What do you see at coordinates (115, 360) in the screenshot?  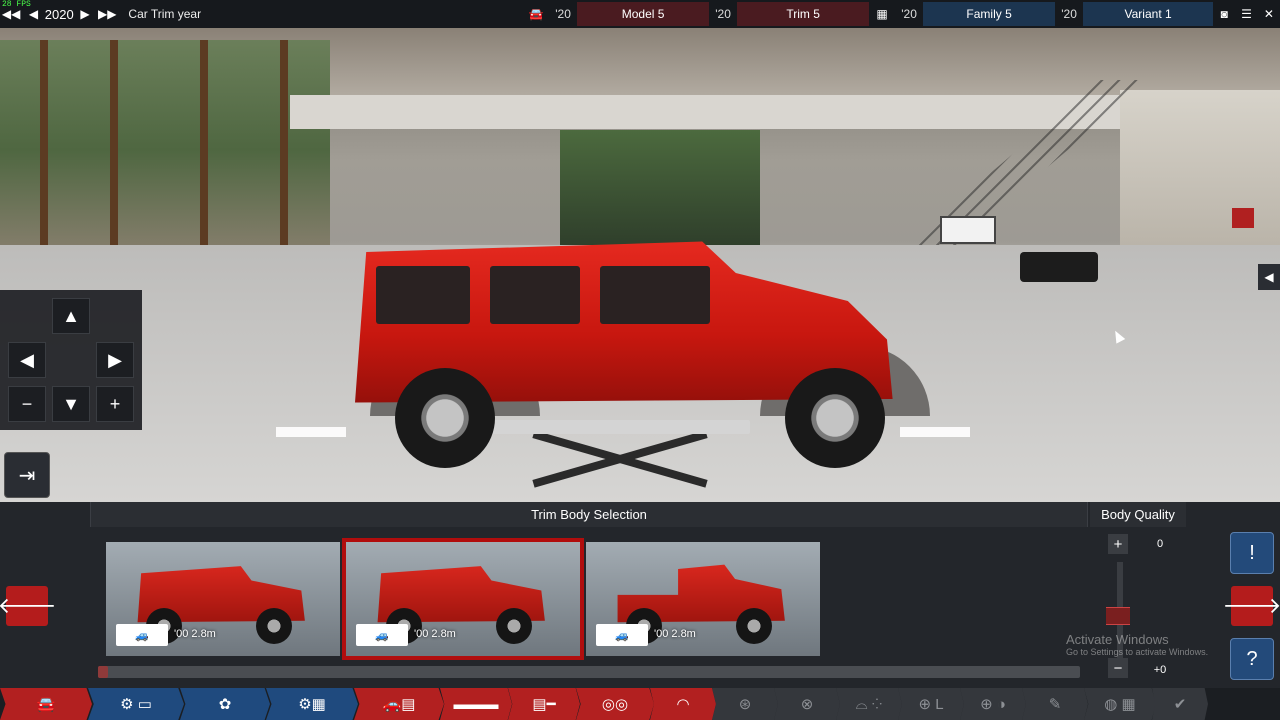 I see `camera-right-button: ▶` at bounding box center [115, 360].